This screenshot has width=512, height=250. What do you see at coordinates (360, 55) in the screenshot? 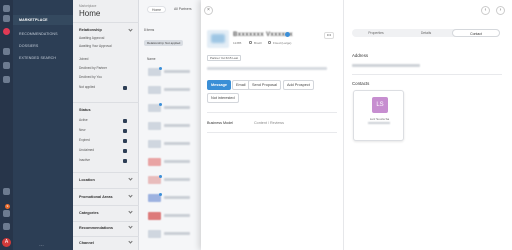
I see `address-label: Address` at bounding box center [360, 55].